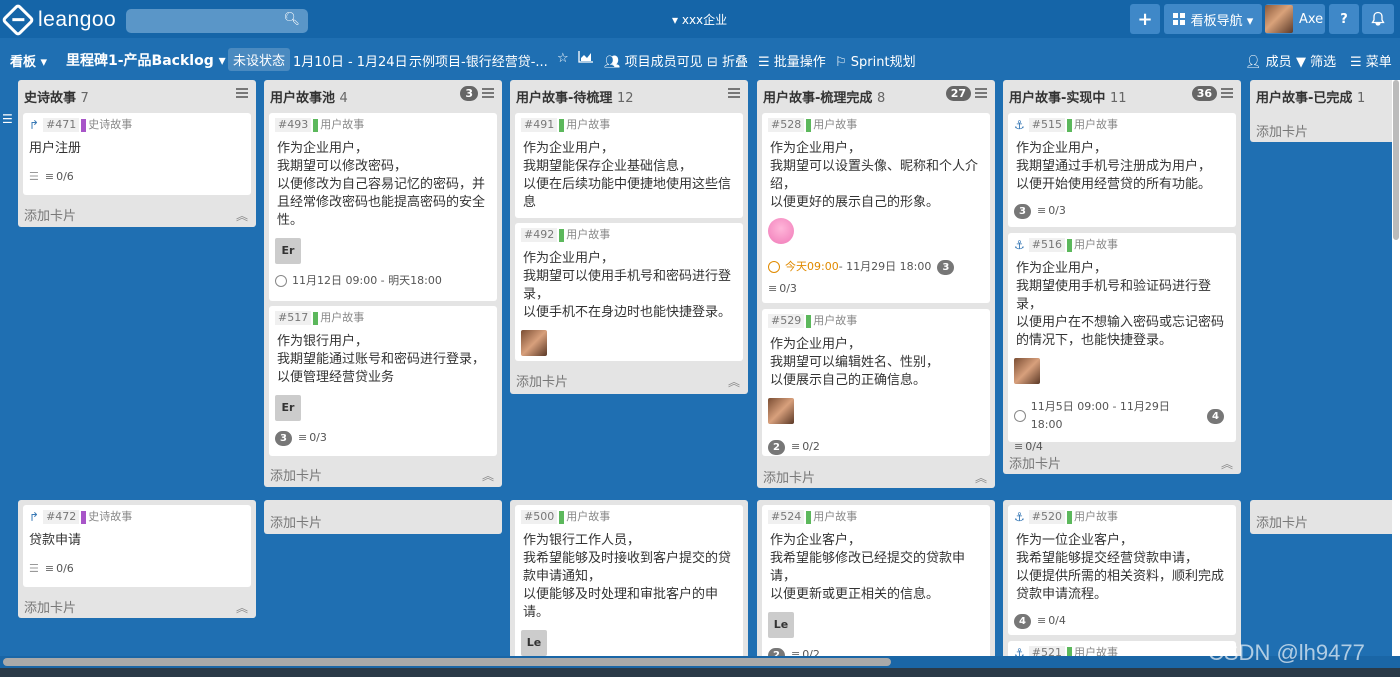 This screenshot has height=677, width=1400. I want to click on fold-button: ⊟ 折叠, so click(727, 60).